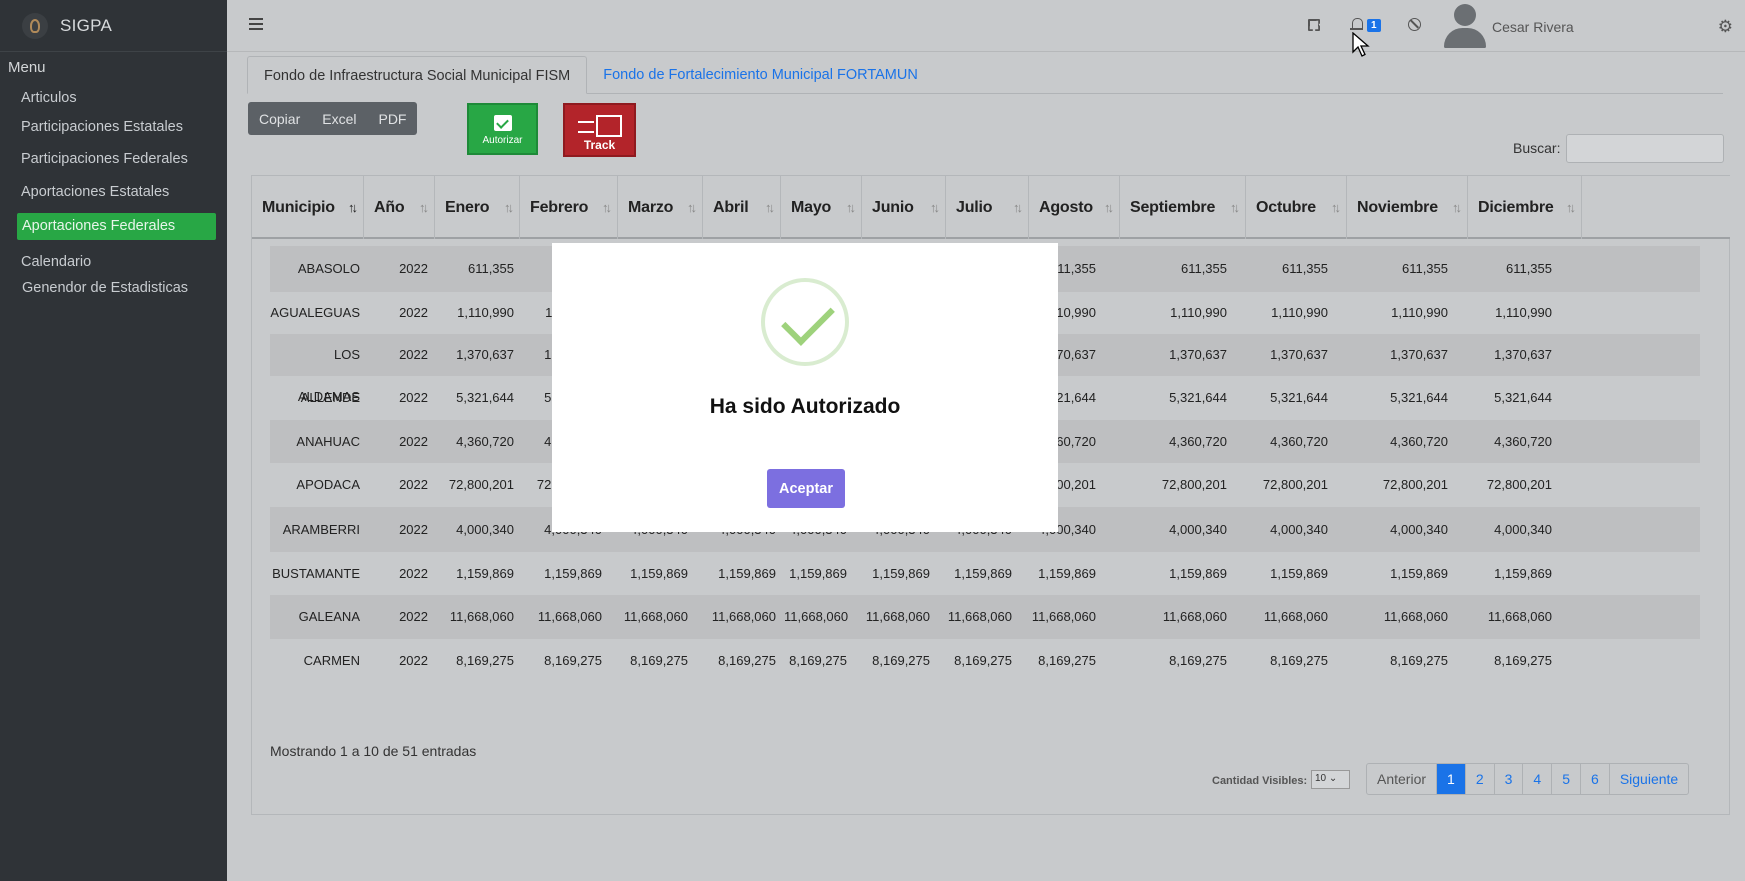  I want to click on sidebar-item-participaciones-federales: Participaciones Federales, so click(94, 159).